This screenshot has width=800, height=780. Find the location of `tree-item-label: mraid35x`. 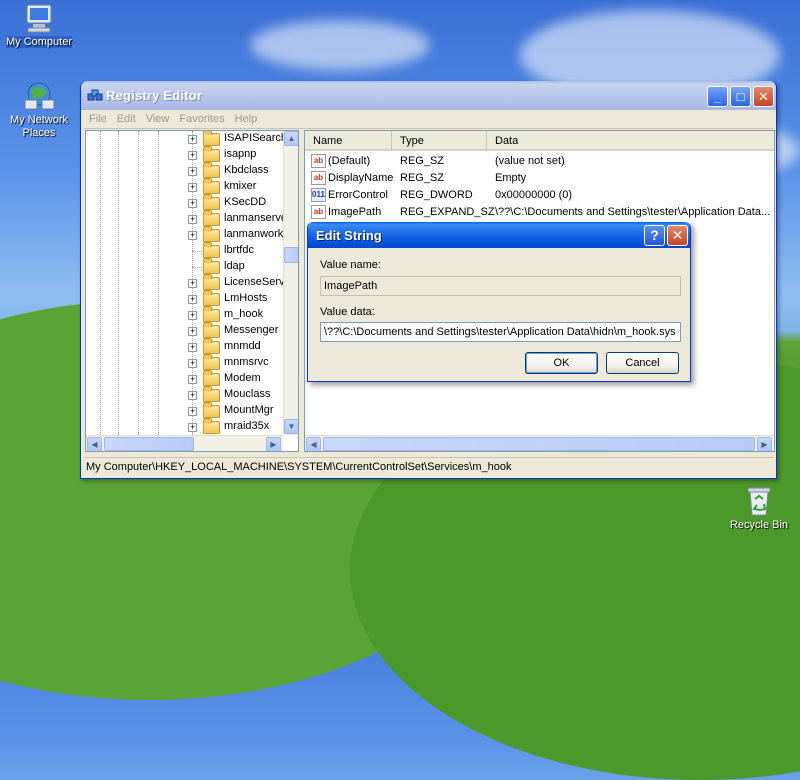

tree-item-label: mraid35x is located at coordinates (247, 426).